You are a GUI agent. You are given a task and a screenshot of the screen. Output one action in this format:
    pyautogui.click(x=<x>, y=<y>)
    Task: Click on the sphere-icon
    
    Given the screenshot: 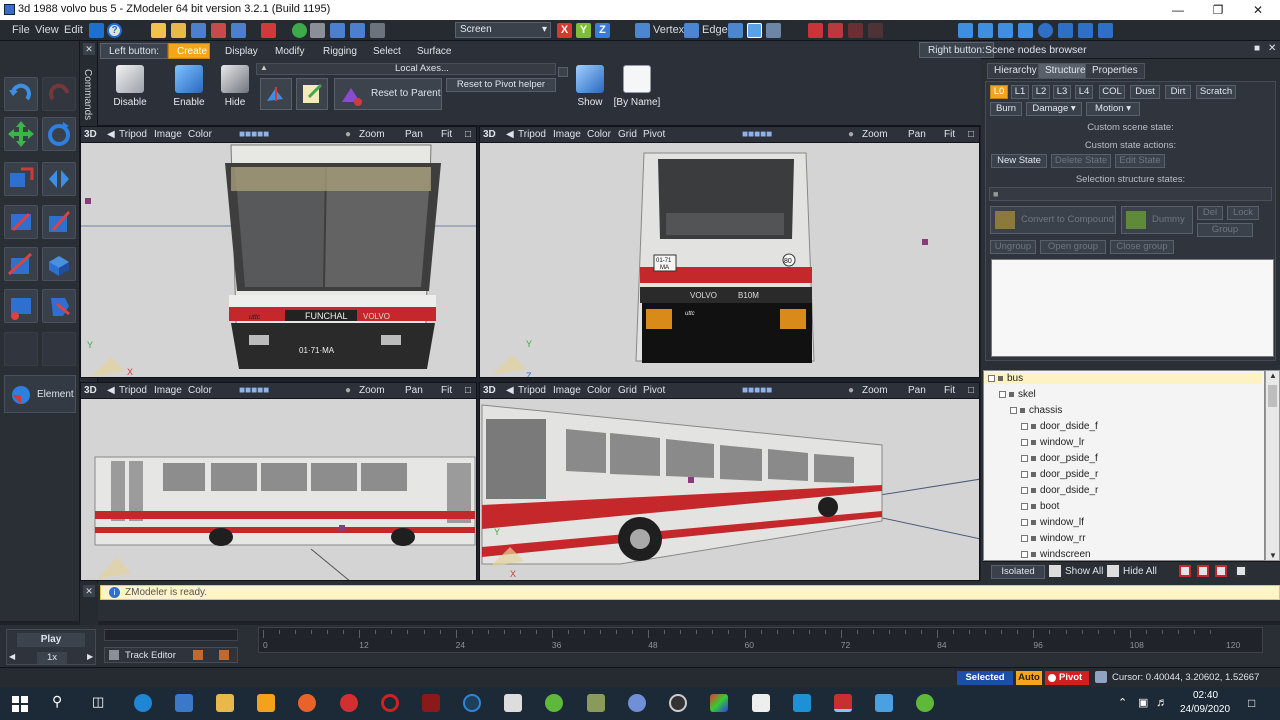 What is the action you would take?
    pyautogui.click(x=1045, y=30)
    